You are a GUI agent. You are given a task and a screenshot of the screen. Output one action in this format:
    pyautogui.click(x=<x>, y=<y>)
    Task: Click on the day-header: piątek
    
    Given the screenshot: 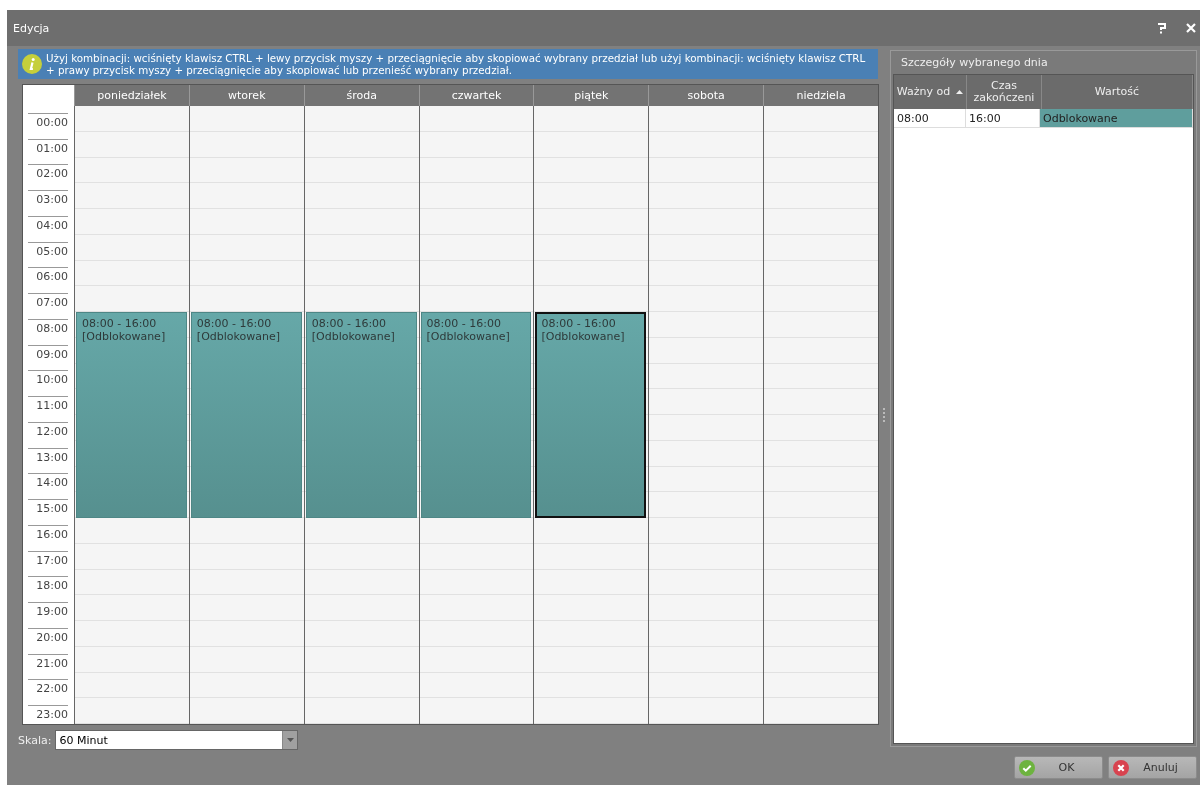 What is the action you would take?
    pyautogui.click(x=591, y=95)
    